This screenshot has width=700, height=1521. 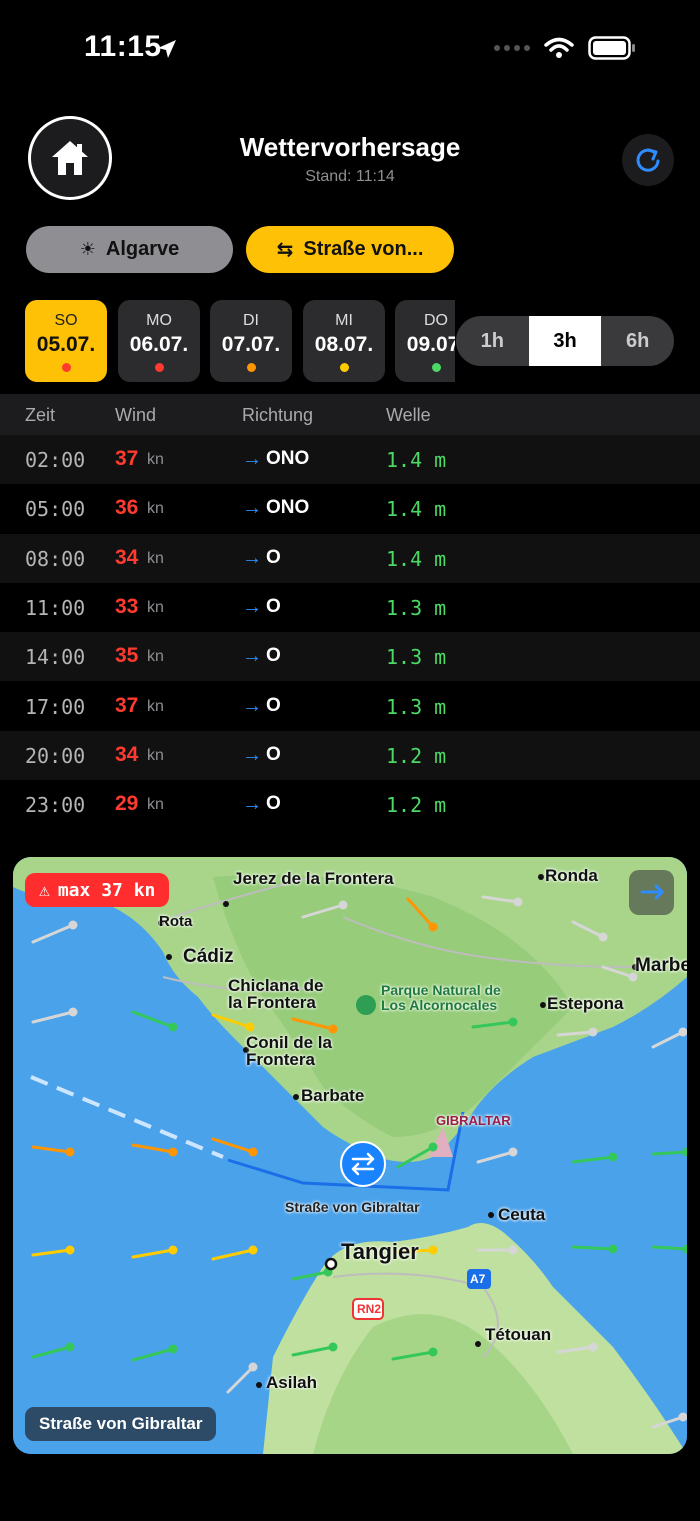 I want to click on row-wind-speed: 29, so click(x=127, y=804).